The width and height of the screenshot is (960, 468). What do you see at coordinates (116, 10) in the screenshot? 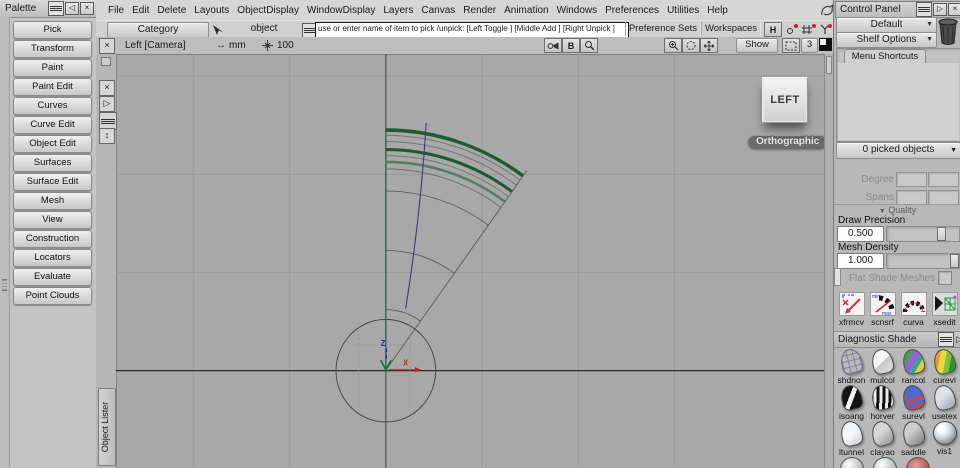
I see `menu-file: File` at bounding box center [116, 10].